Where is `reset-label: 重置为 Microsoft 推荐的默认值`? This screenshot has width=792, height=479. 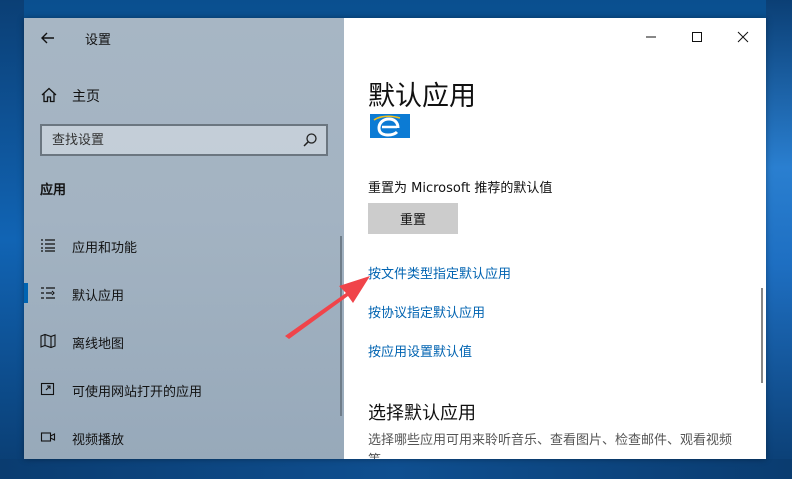
reset-label: 重置为 Microsoft 推荐的默认值 is located at coordinates (460, 188).